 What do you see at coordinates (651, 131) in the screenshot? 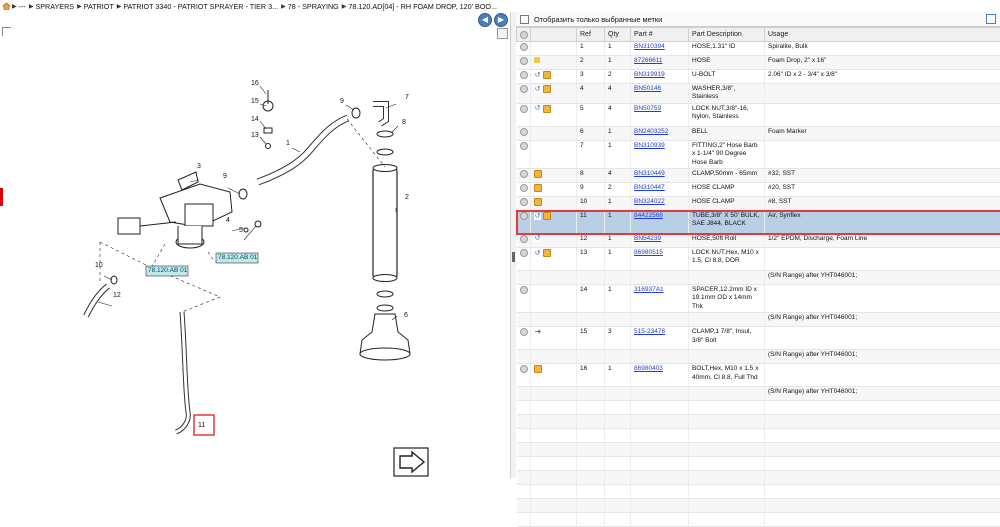
I see `part-number-link: BN2403252` at bounding box center [651, 131].